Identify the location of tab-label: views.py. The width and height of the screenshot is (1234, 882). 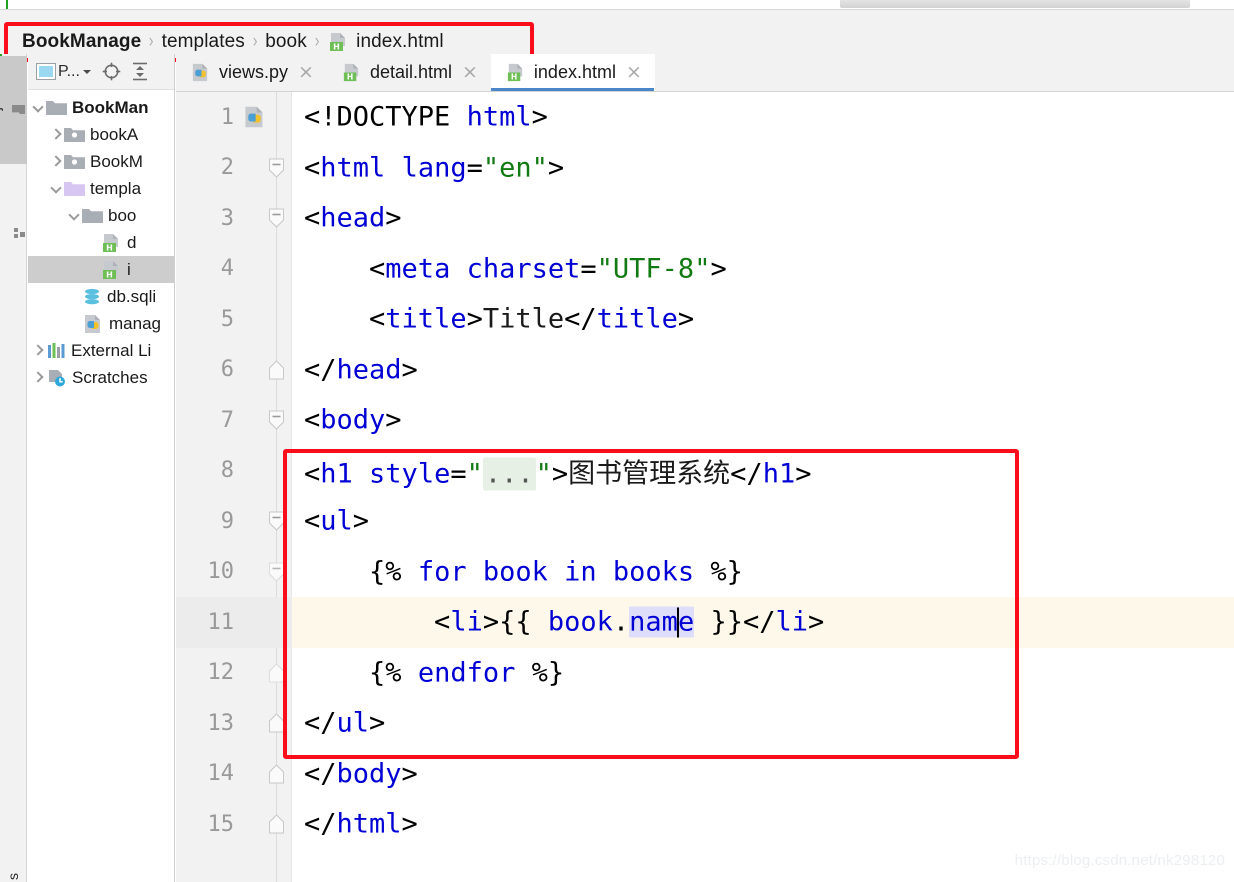
(254, 72).